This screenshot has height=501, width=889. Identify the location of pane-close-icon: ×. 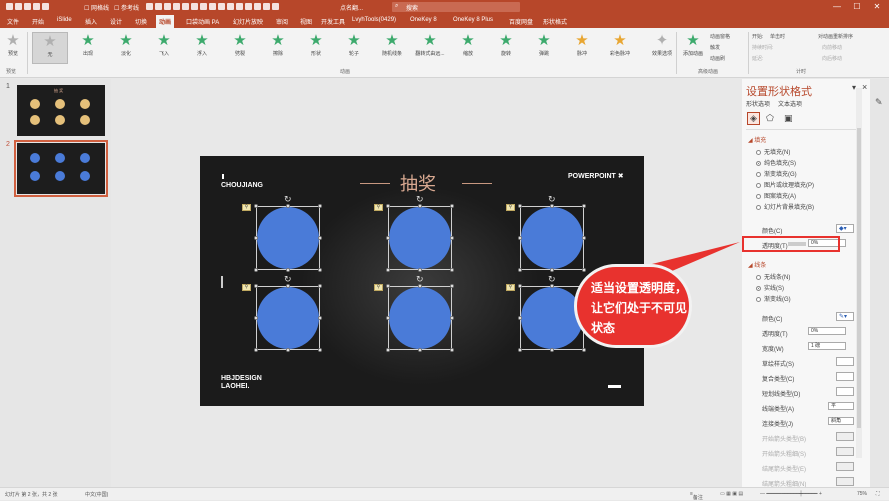
(864, 87).